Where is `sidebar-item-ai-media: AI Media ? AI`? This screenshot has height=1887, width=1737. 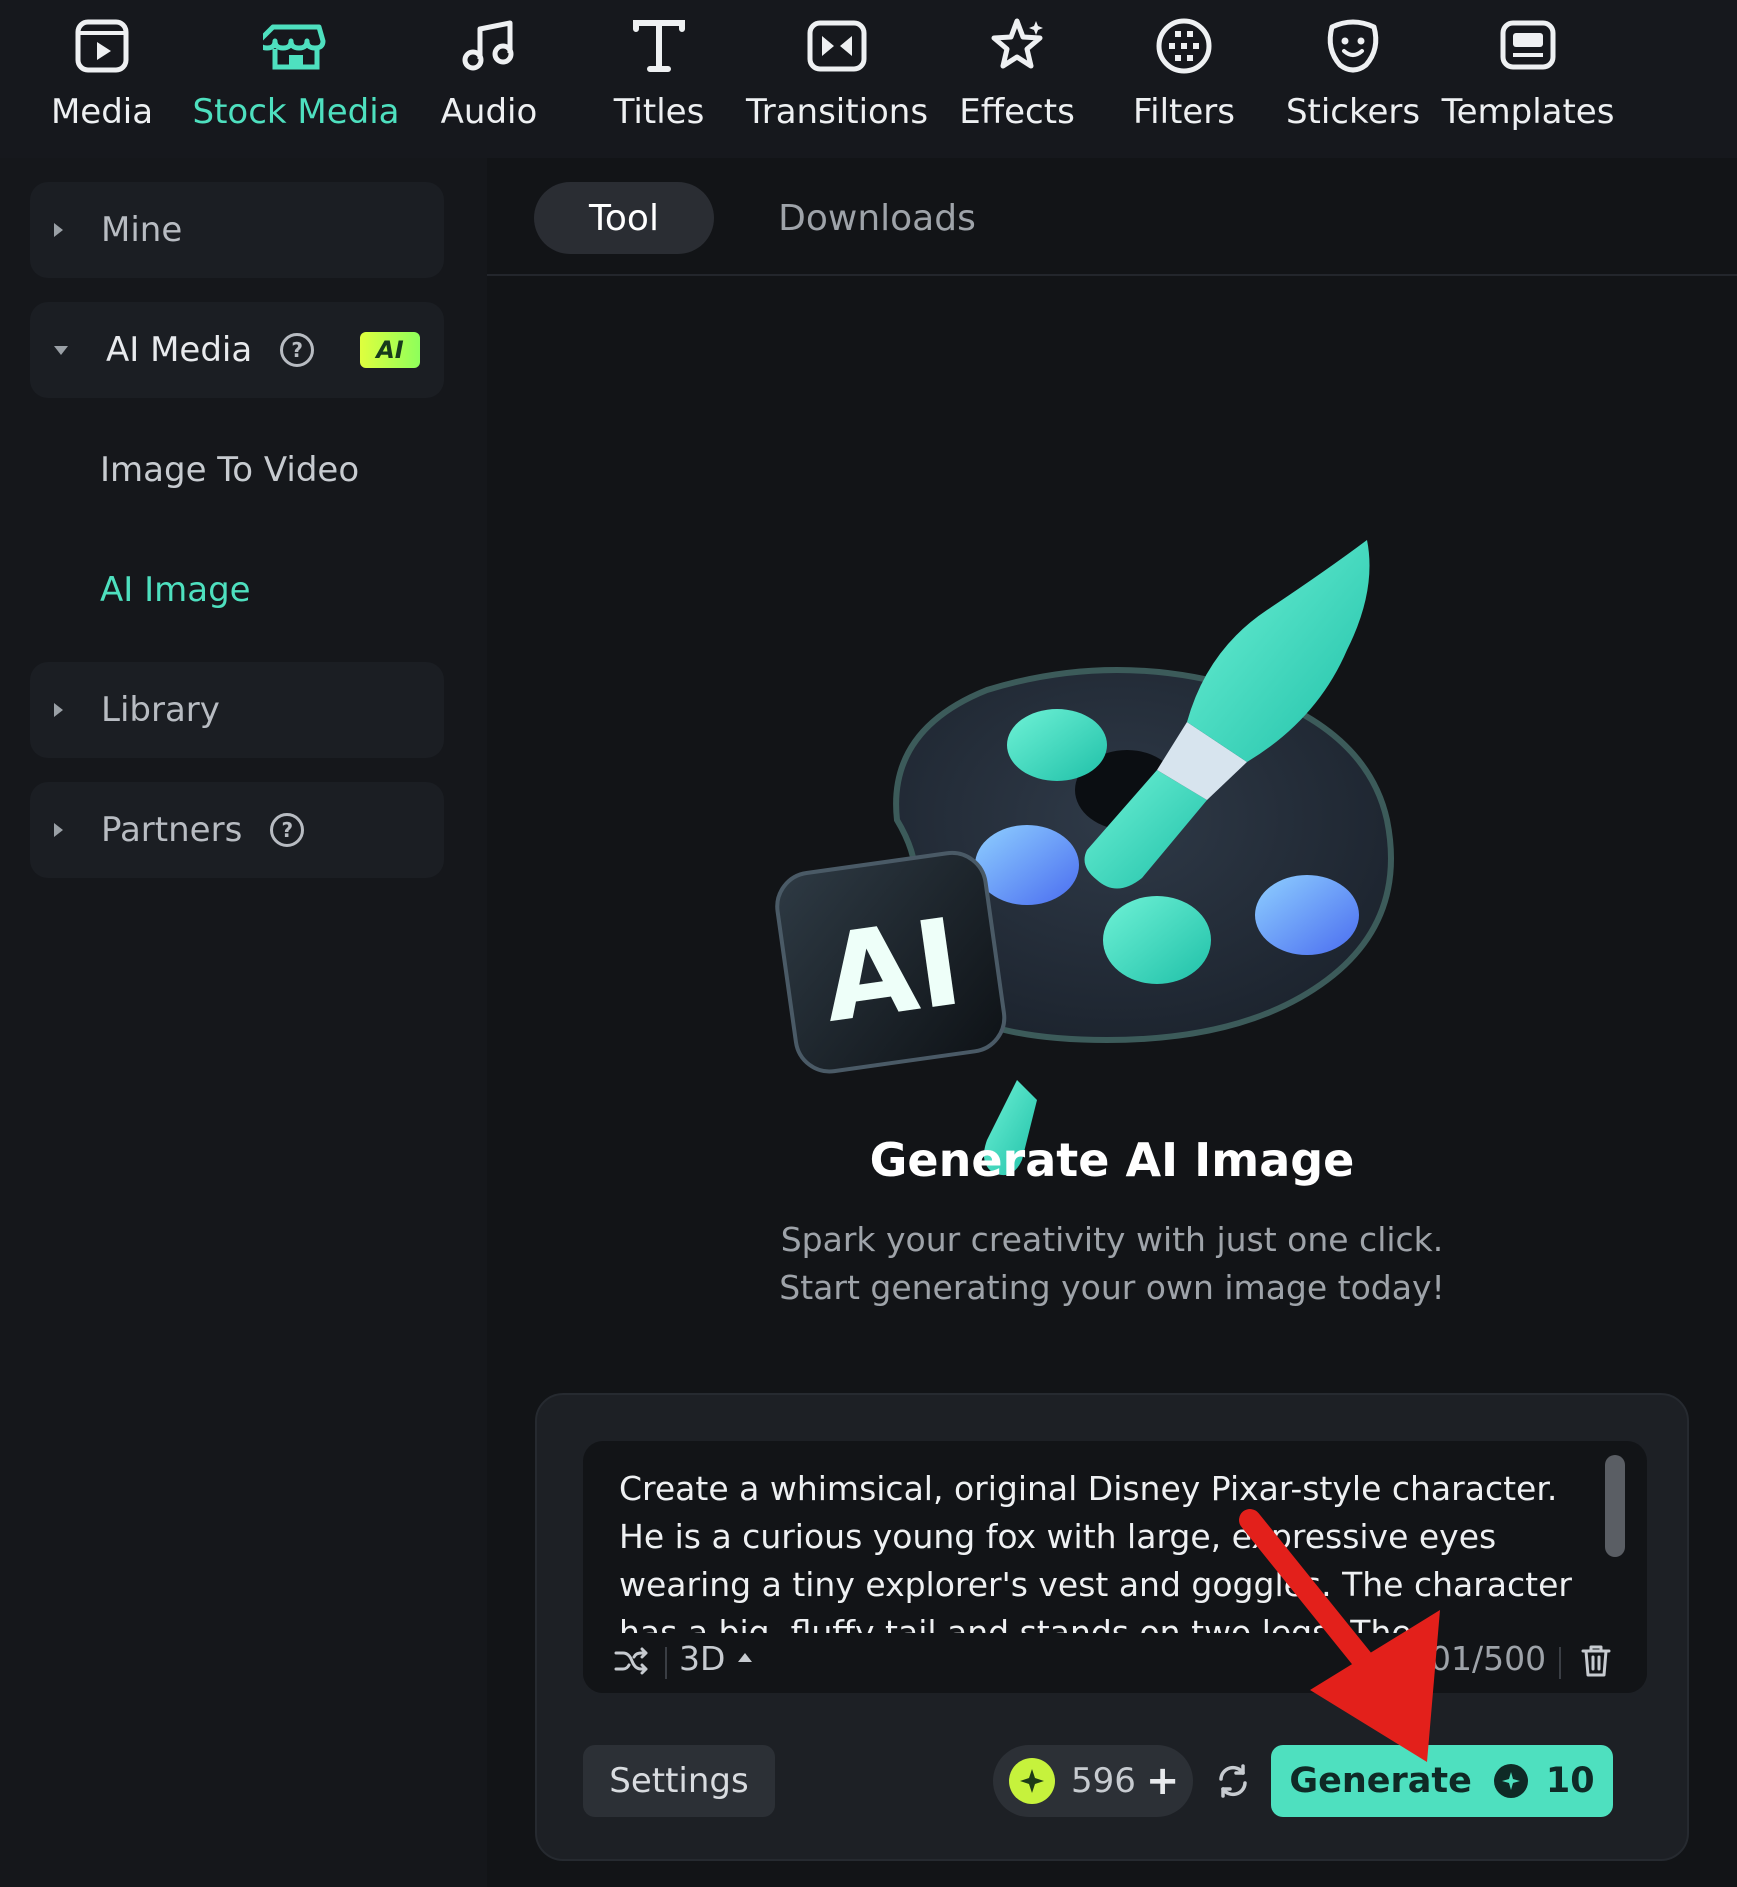 sidebar-item-ai-media: AI Media ? AI is located at coordinates (237, 350).